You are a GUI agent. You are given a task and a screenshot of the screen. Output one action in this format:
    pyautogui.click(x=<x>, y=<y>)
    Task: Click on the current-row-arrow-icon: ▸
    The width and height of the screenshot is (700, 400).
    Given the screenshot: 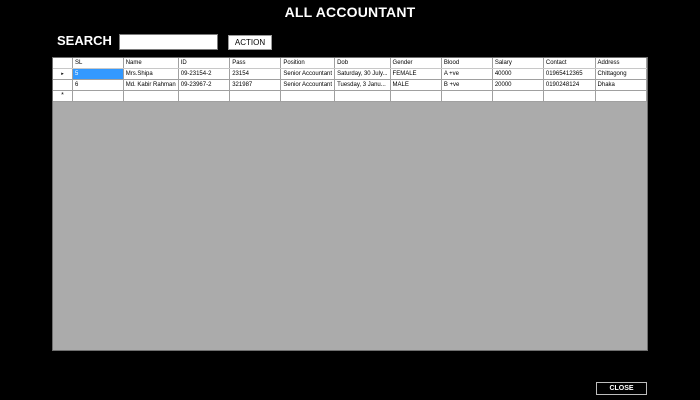 What is the action you would take?
    pyautogui.click(x=62, y=74)
    